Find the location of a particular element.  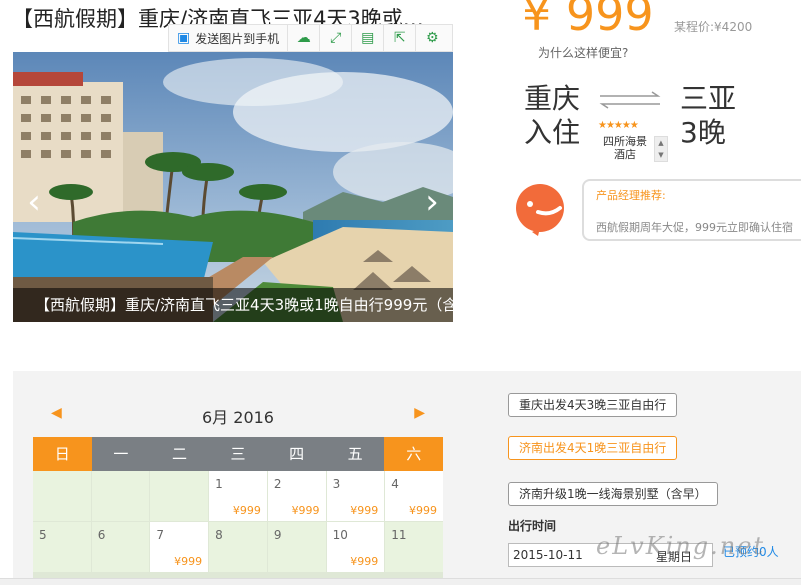

bottom-bar is located at coordinates (400, 581).